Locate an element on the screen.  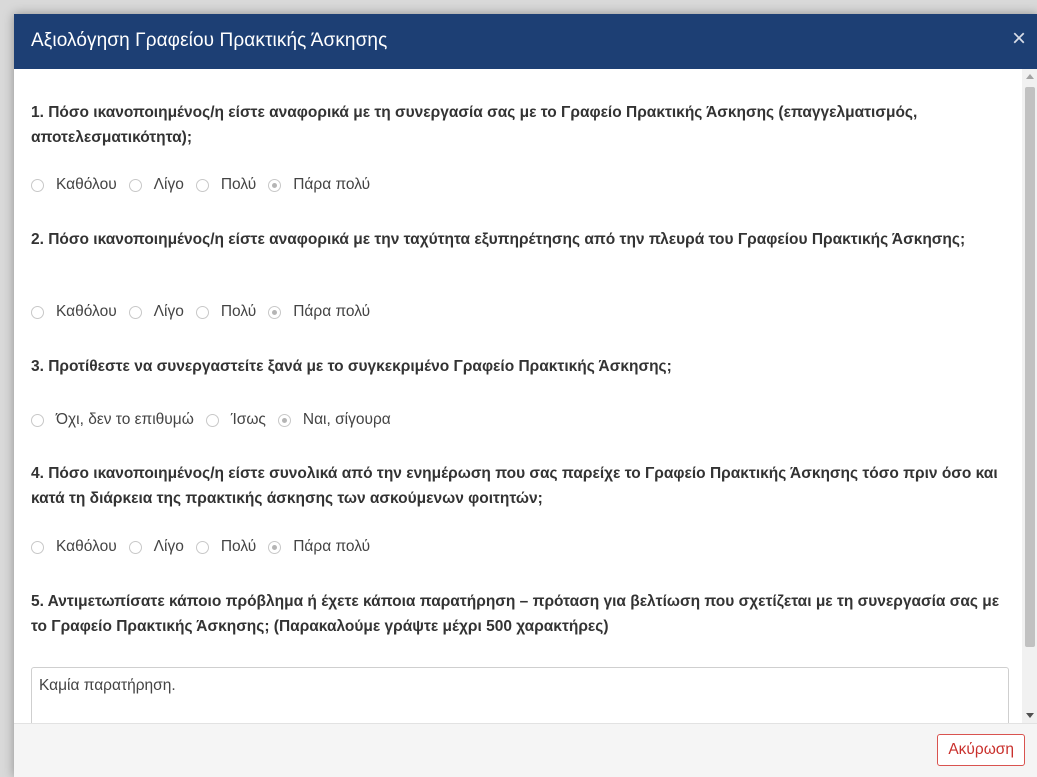
cancel-button: Ακύρωση is located at coordinates (981, 750).